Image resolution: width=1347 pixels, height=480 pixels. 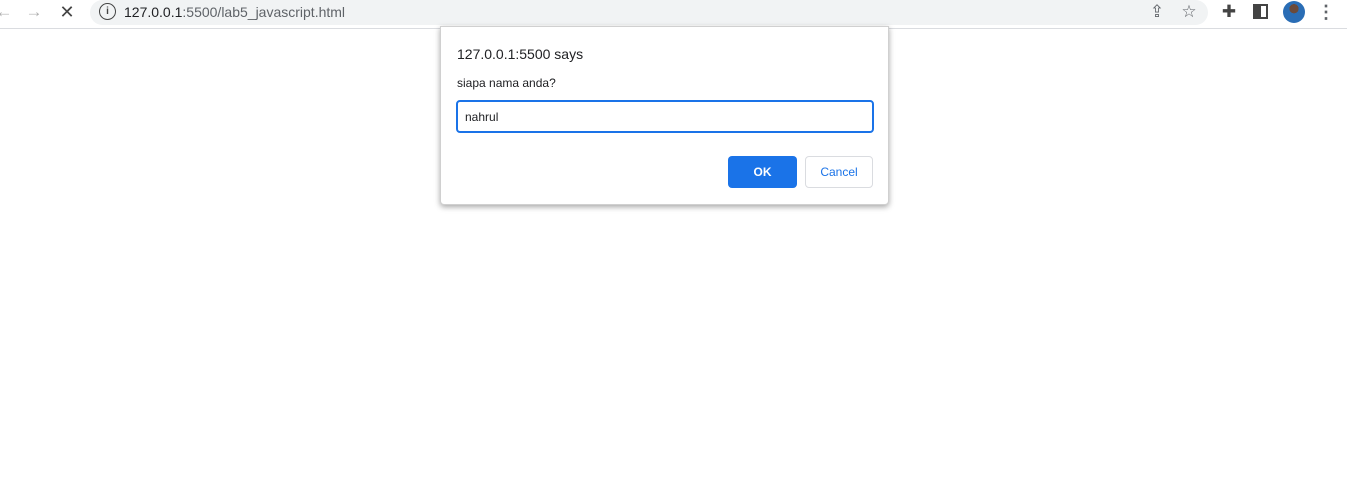 What do you see at coordinates (1157, 12) in the screenshot?
I see `share-icon: ⇪` at bounding box center [1157, 12].